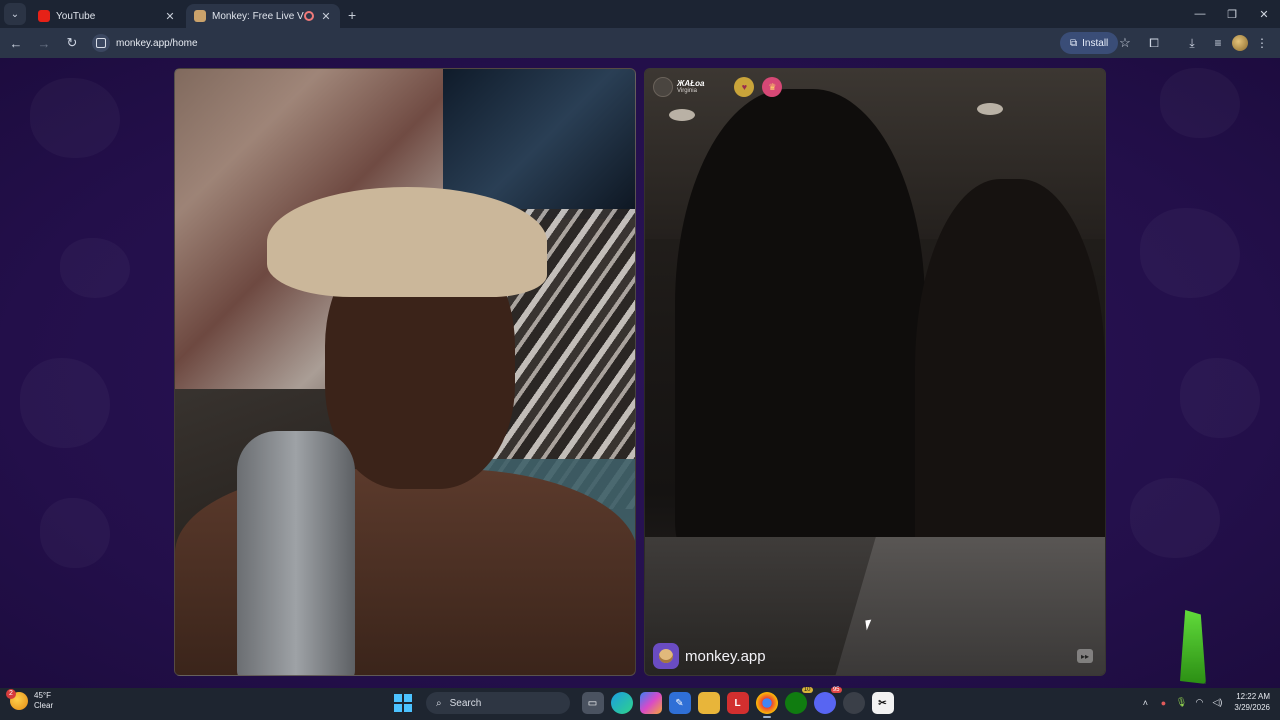 The width and height of the screenshot is (1280, 720). What do you see at coordinates (1192, 43) in the screenshot?
I see `downloads-icon: ⤓` at bounding box center [1192, 43].